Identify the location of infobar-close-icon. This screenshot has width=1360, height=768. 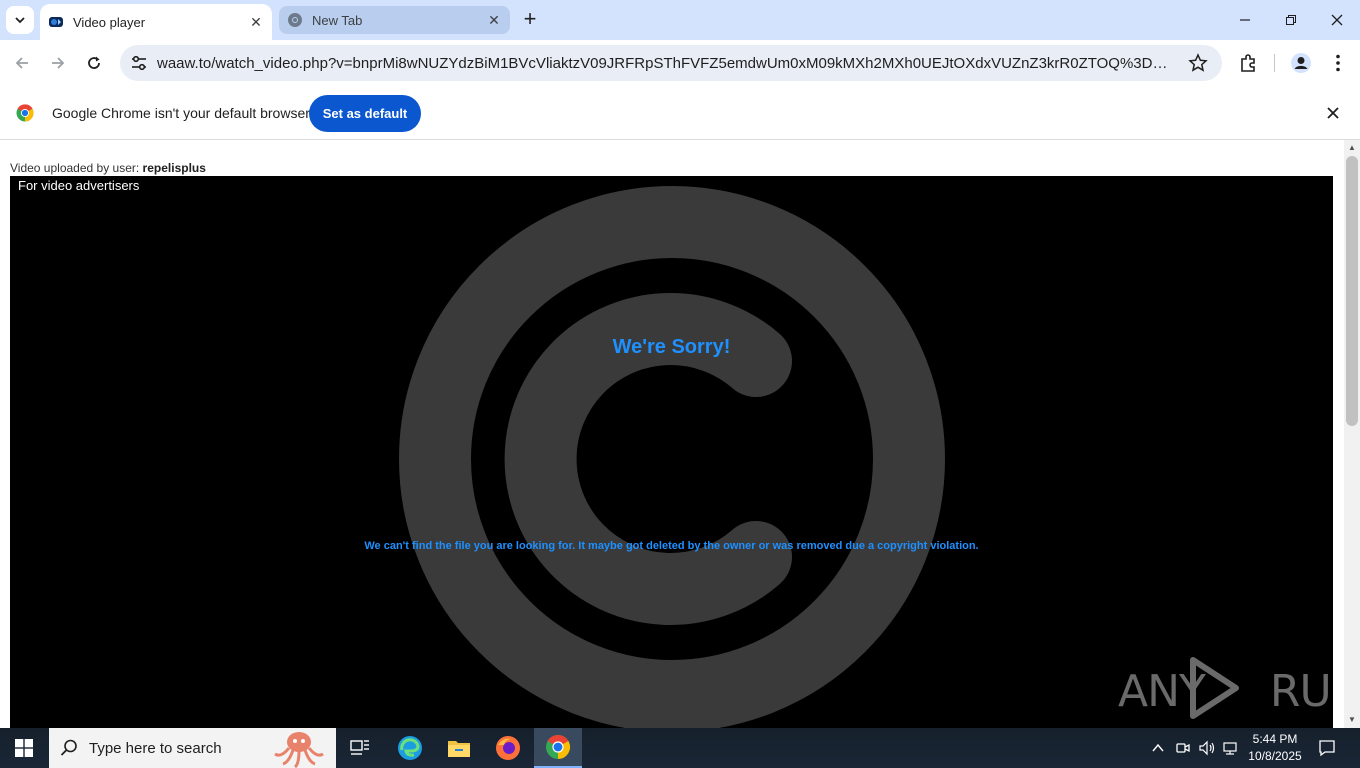
(1333, 113).